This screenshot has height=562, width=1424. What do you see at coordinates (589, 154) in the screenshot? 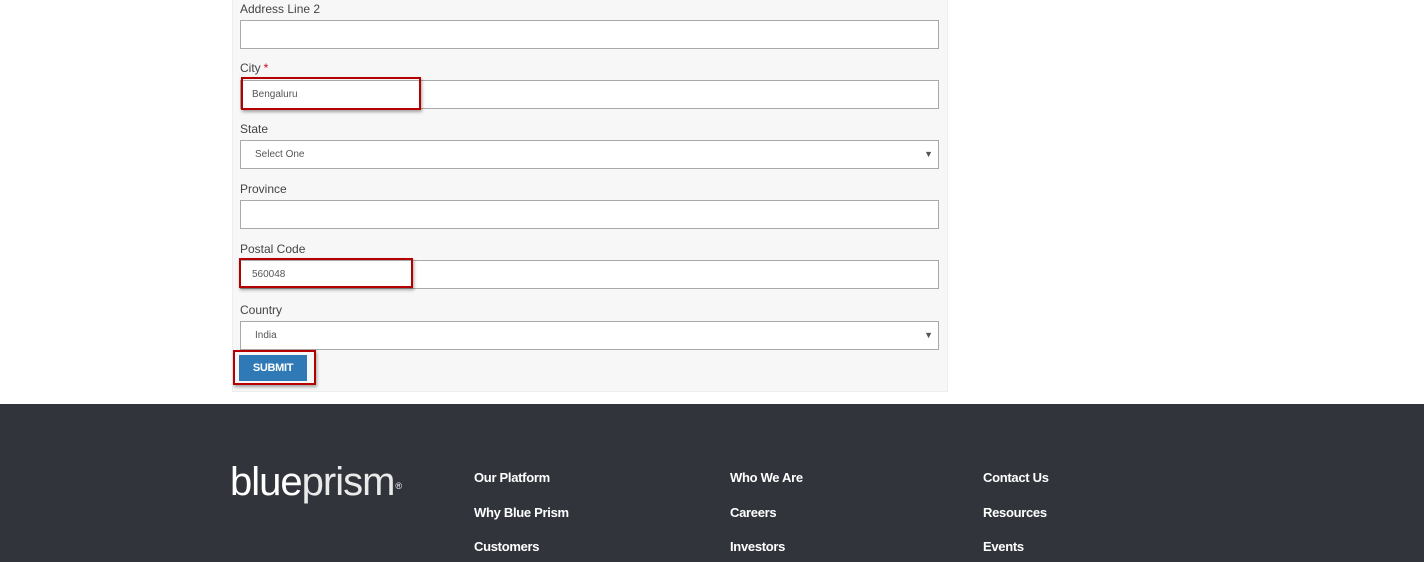
I see `state-select: Select One ▼` at bounding box center [589, 154].